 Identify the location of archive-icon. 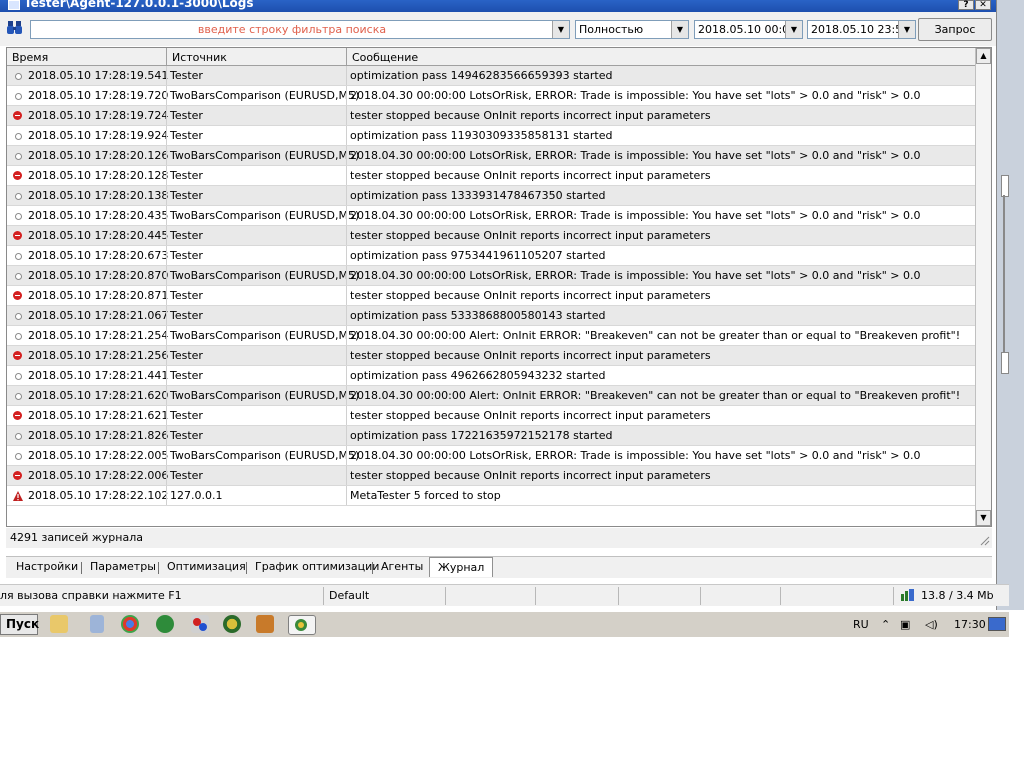
(265, 624).